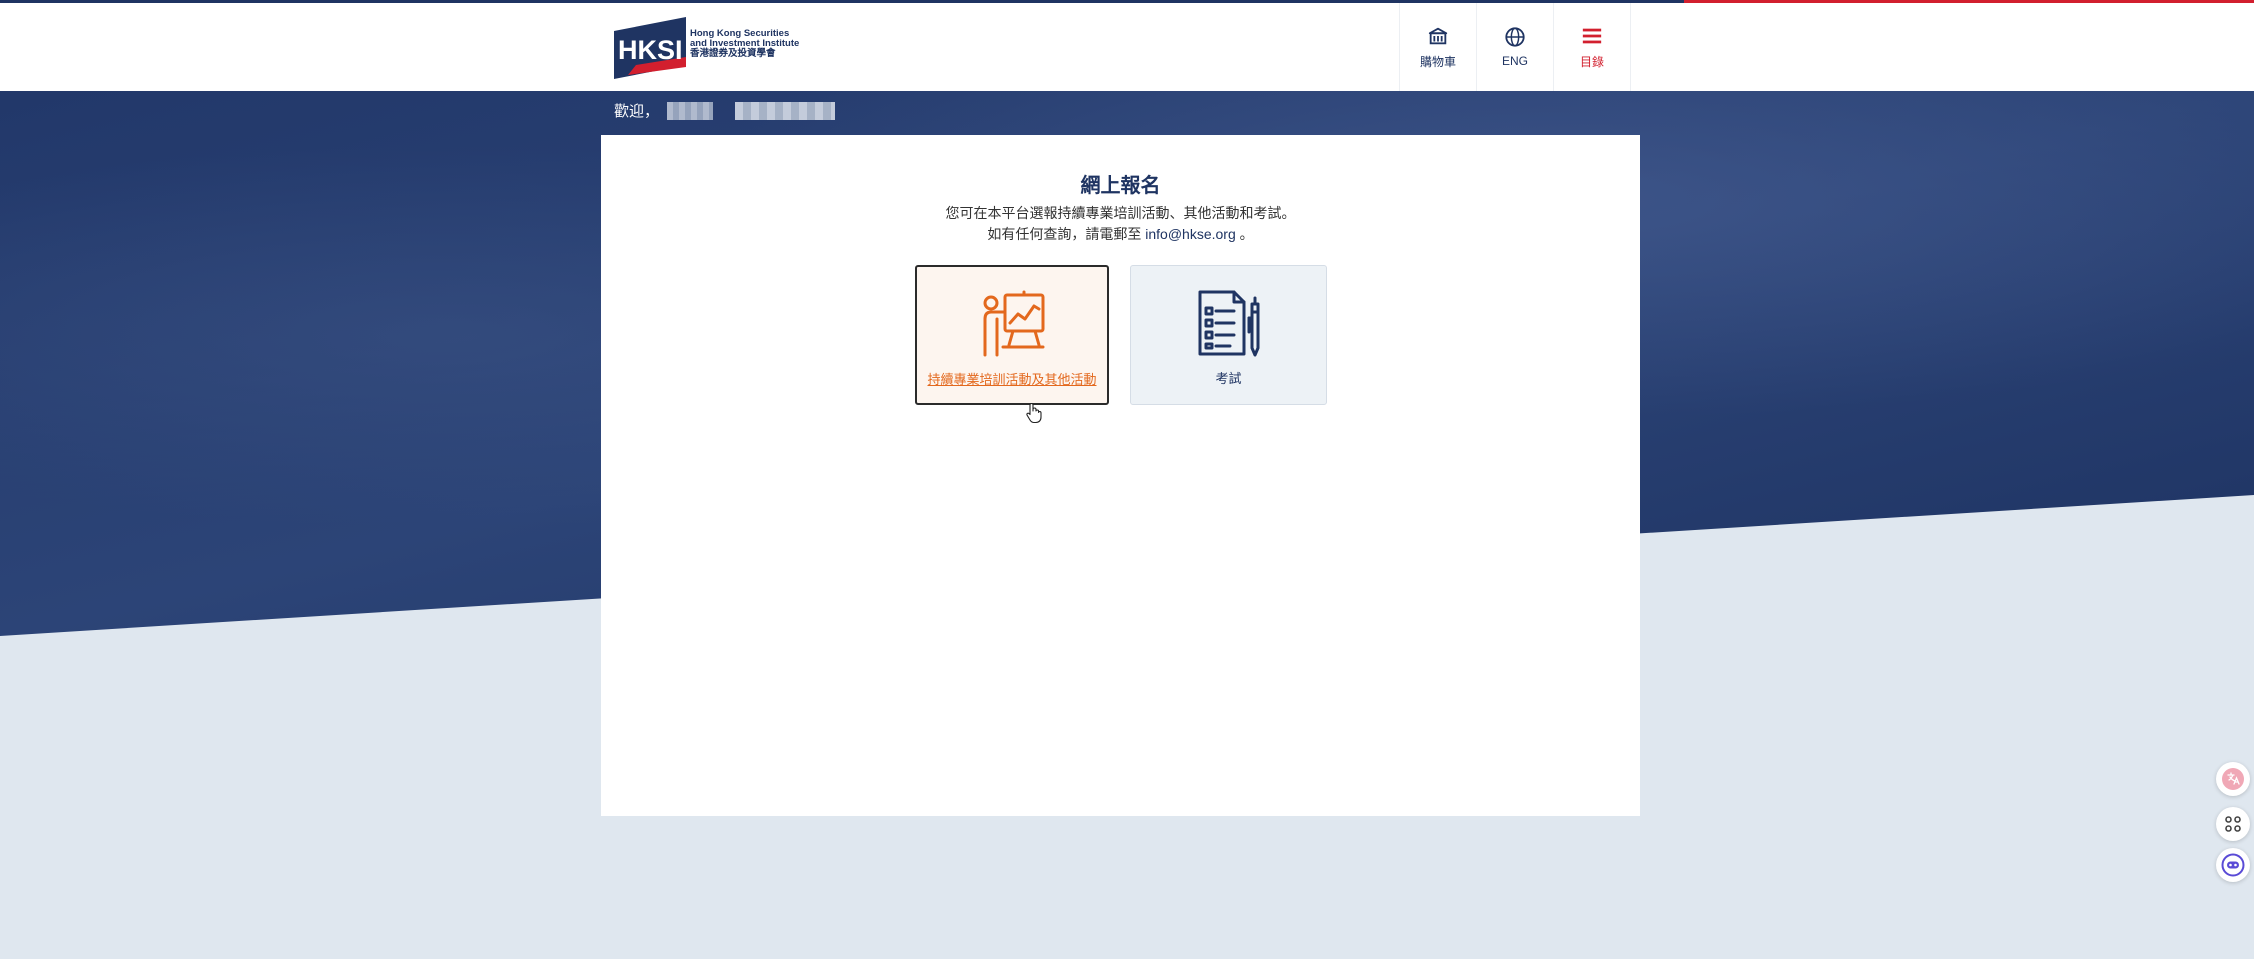  I want to click on menu-button: 目錄, so click(1592, 47).